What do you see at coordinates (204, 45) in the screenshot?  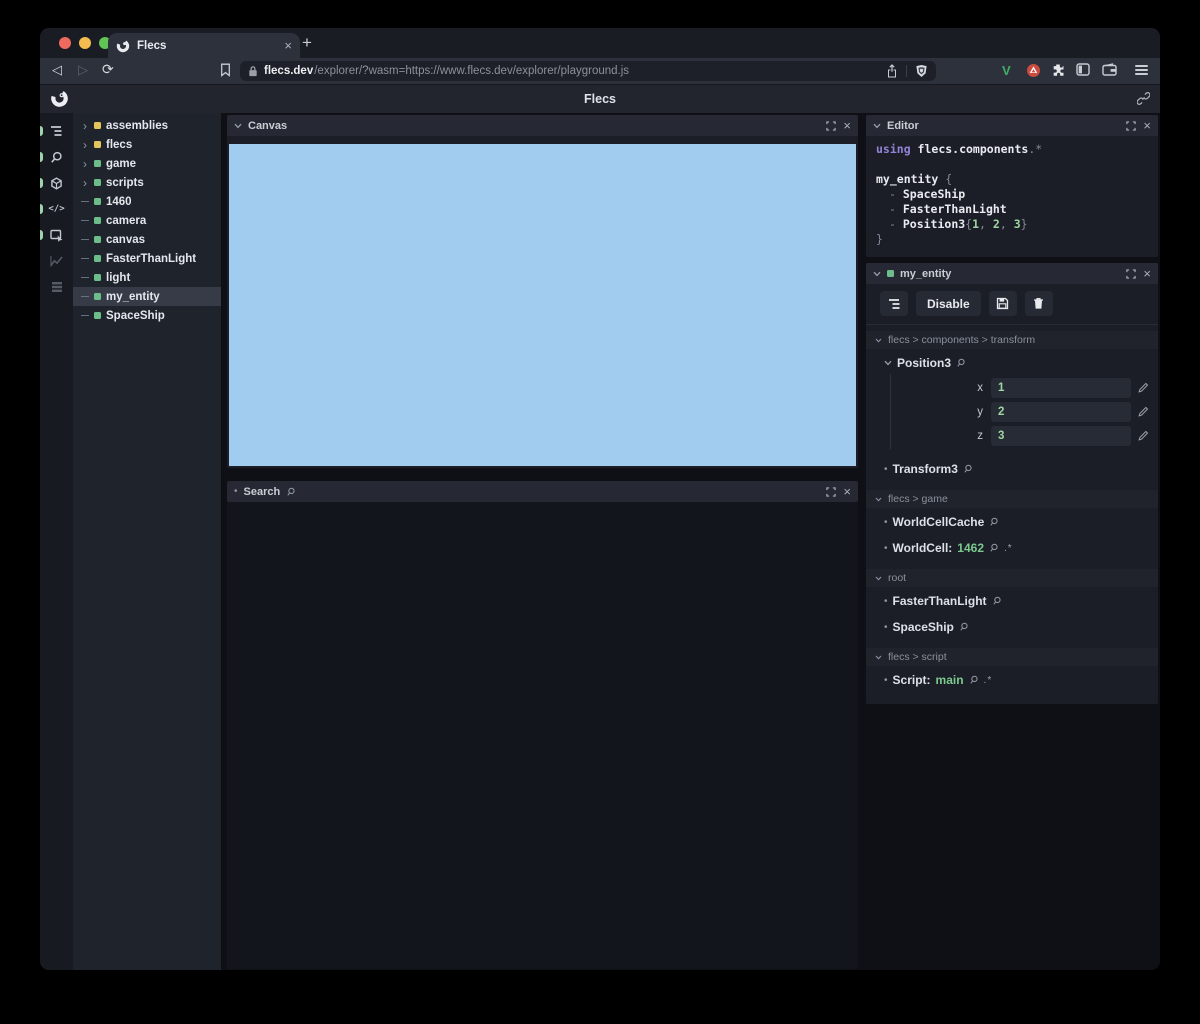 I see `browser-tab: Flecs ×` at bounding box center [204, 45].